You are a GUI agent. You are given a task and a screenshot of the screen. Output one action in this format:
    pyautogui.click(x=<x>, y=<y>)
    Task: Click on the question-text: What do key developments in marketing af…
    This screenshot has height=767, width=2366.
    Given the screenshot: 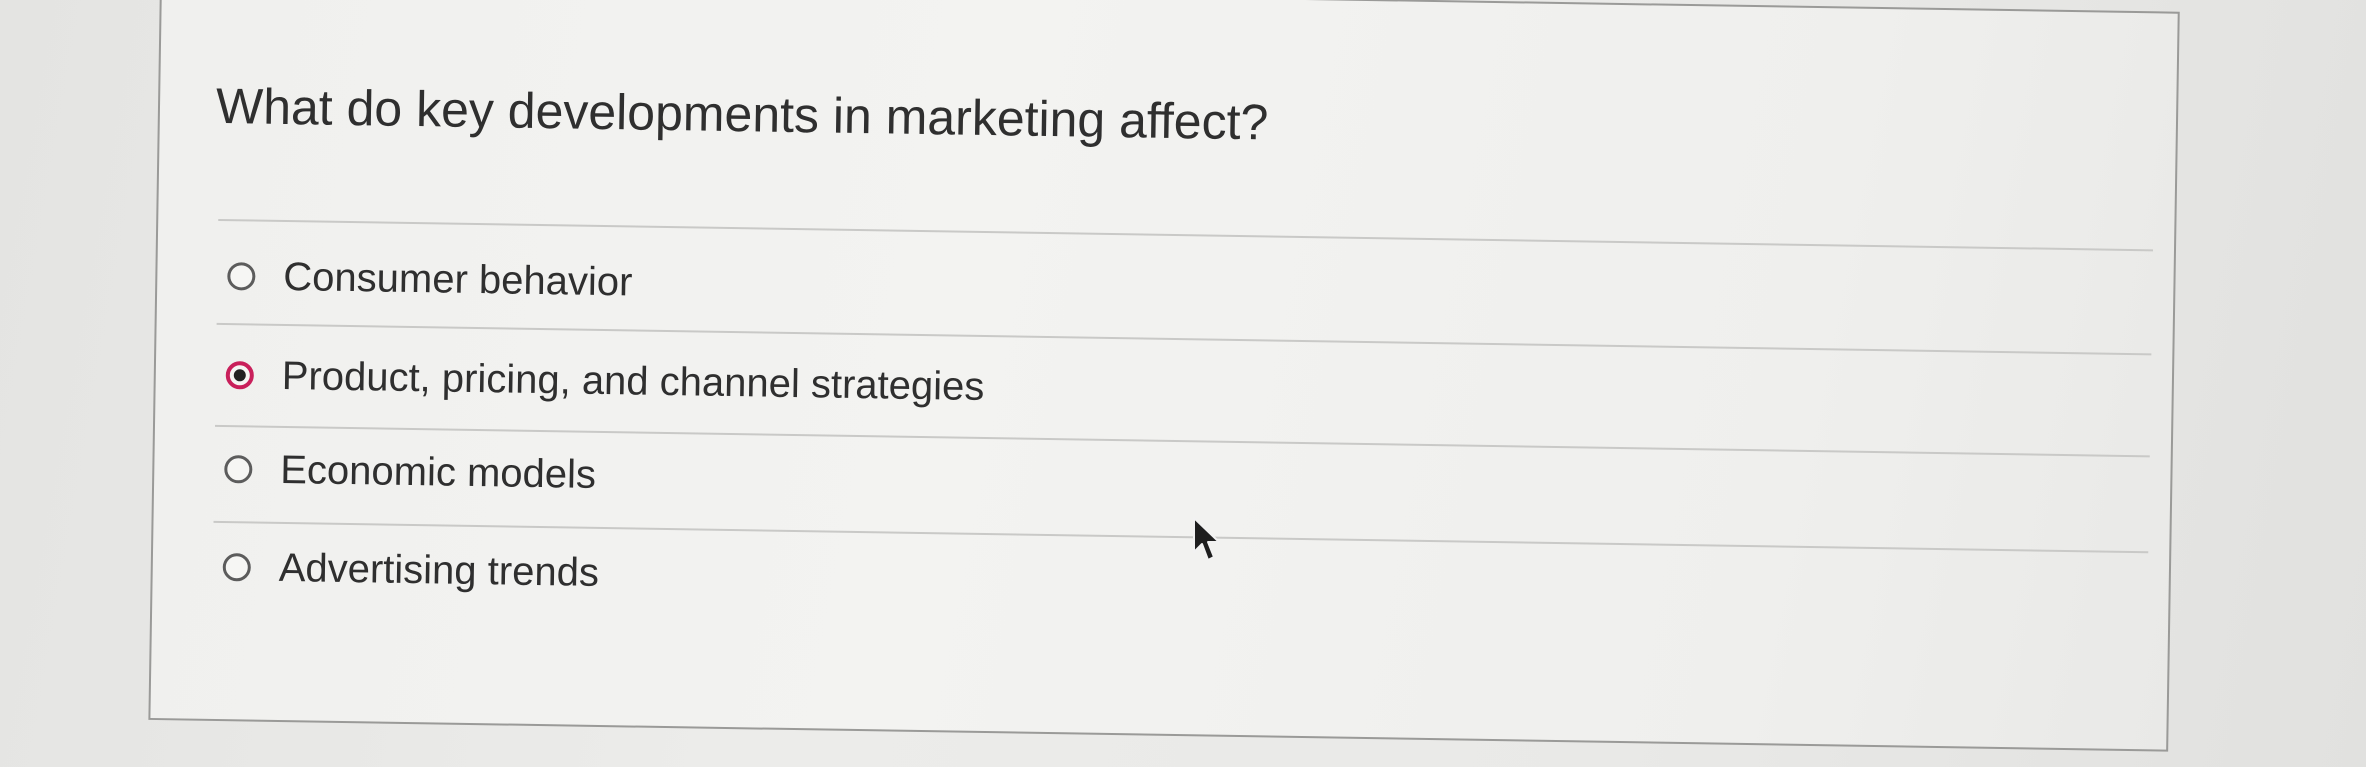 What is the action you would take?
    pyautogui.click(x=742, y=114)
    